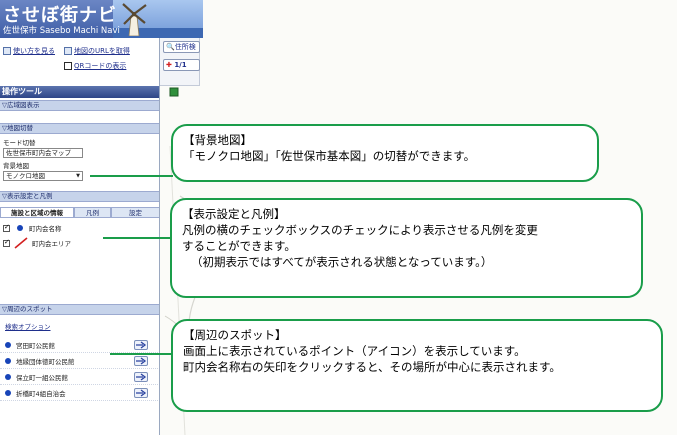 This screenshot has height=435, width=677. Describe the element at coordinates (234, 214) in the screenshot. I see `callout-title: 【表示設定と凡例】` at that location.